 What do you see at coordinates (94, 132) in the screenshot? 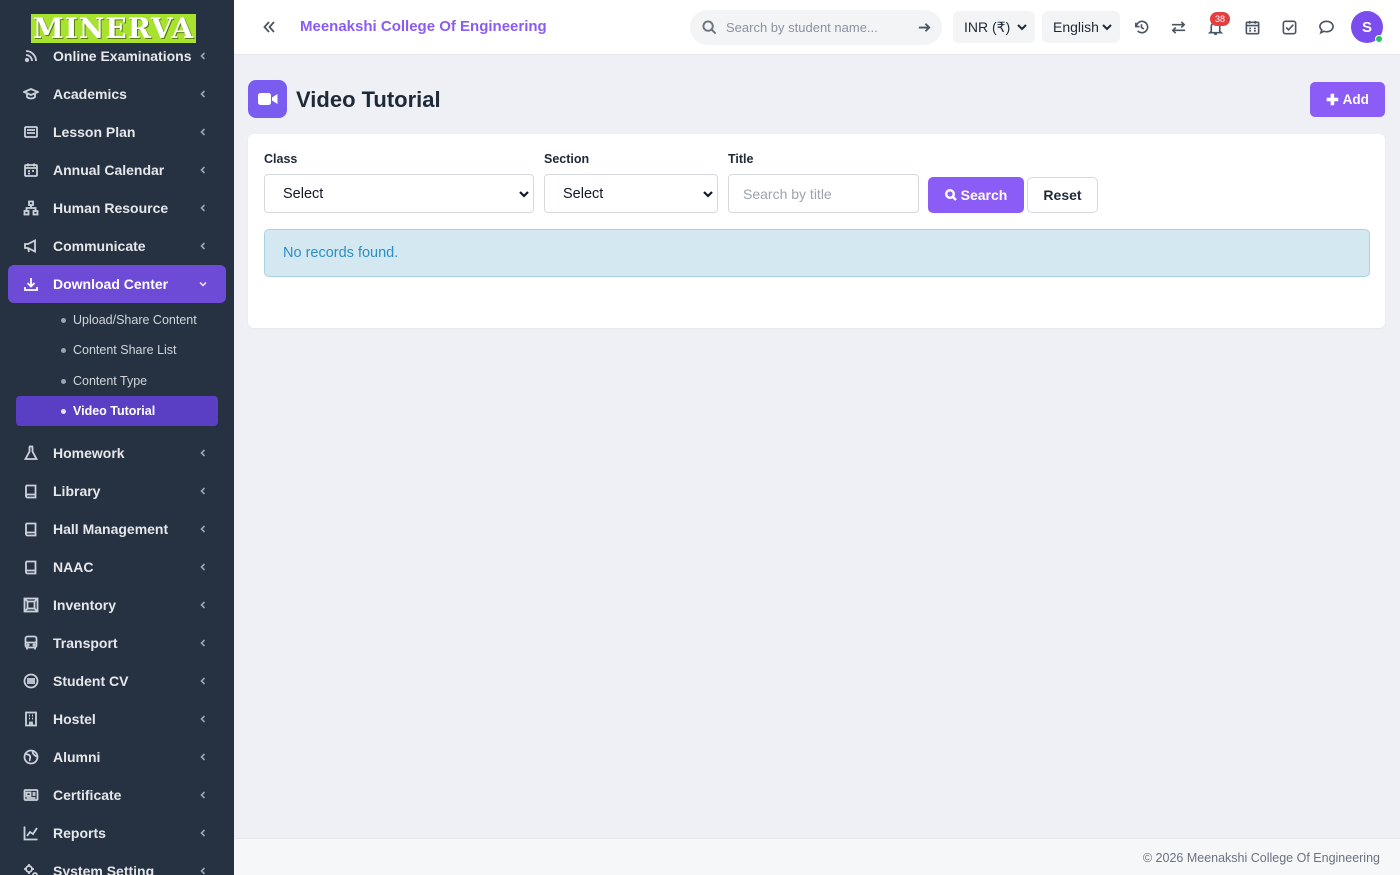
I see `sidebar-item-label: Lesson Plan` at bounding box center [94, 132].